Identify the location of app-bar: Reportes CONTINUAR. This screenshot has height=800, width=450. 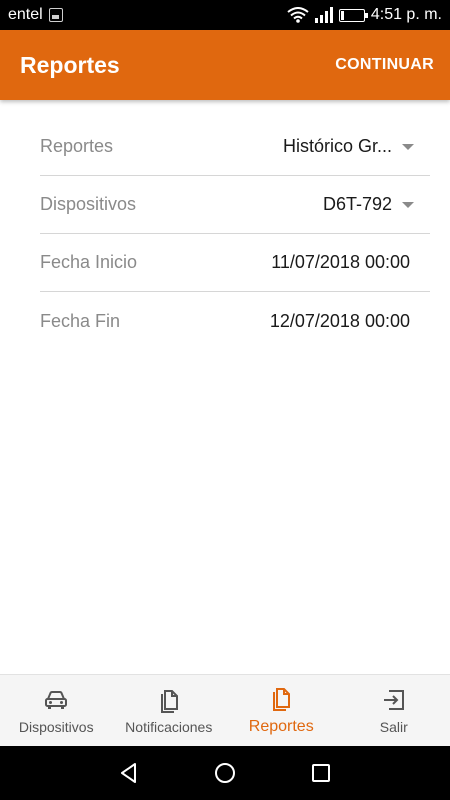
(225, 65).